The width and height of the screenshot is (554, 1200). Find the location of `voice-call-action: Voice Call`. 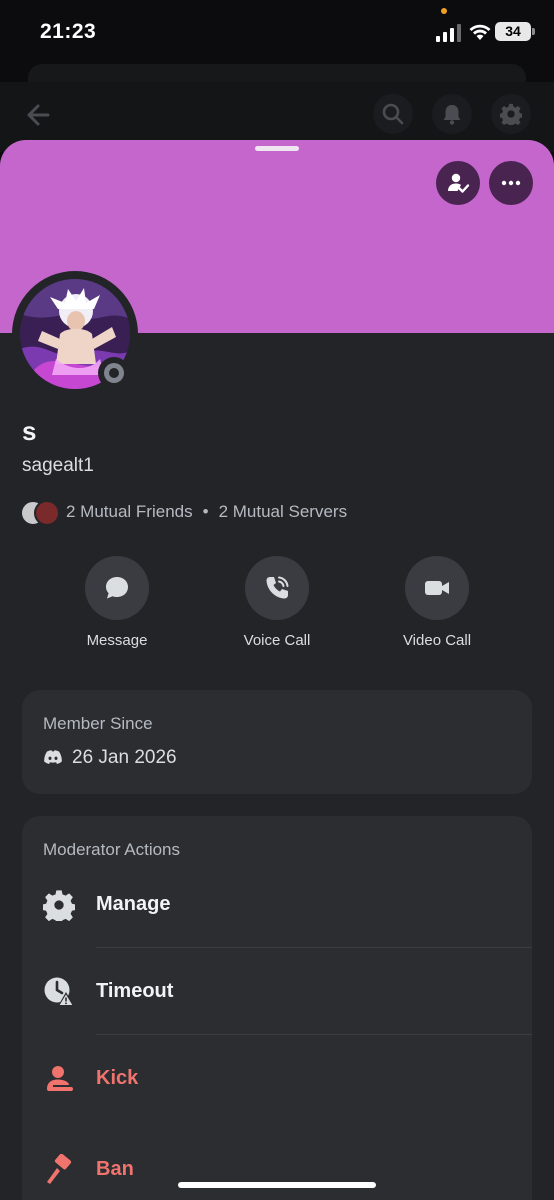

voice-call-action: Voice Call is located at coordinates (277, 602).